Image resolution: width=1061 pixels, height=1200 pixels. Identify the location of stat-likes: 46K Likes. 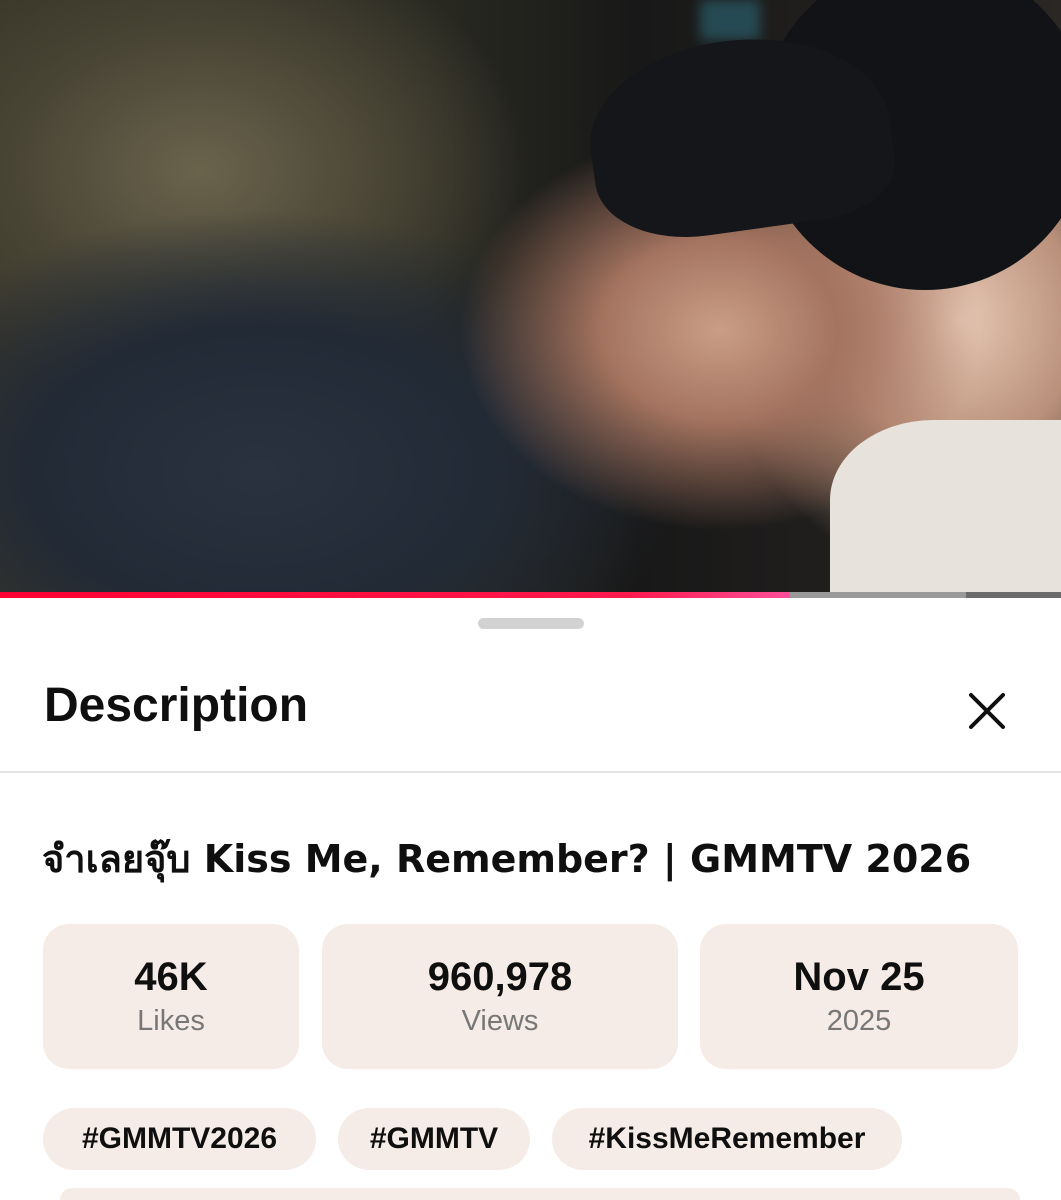
(171, 996).